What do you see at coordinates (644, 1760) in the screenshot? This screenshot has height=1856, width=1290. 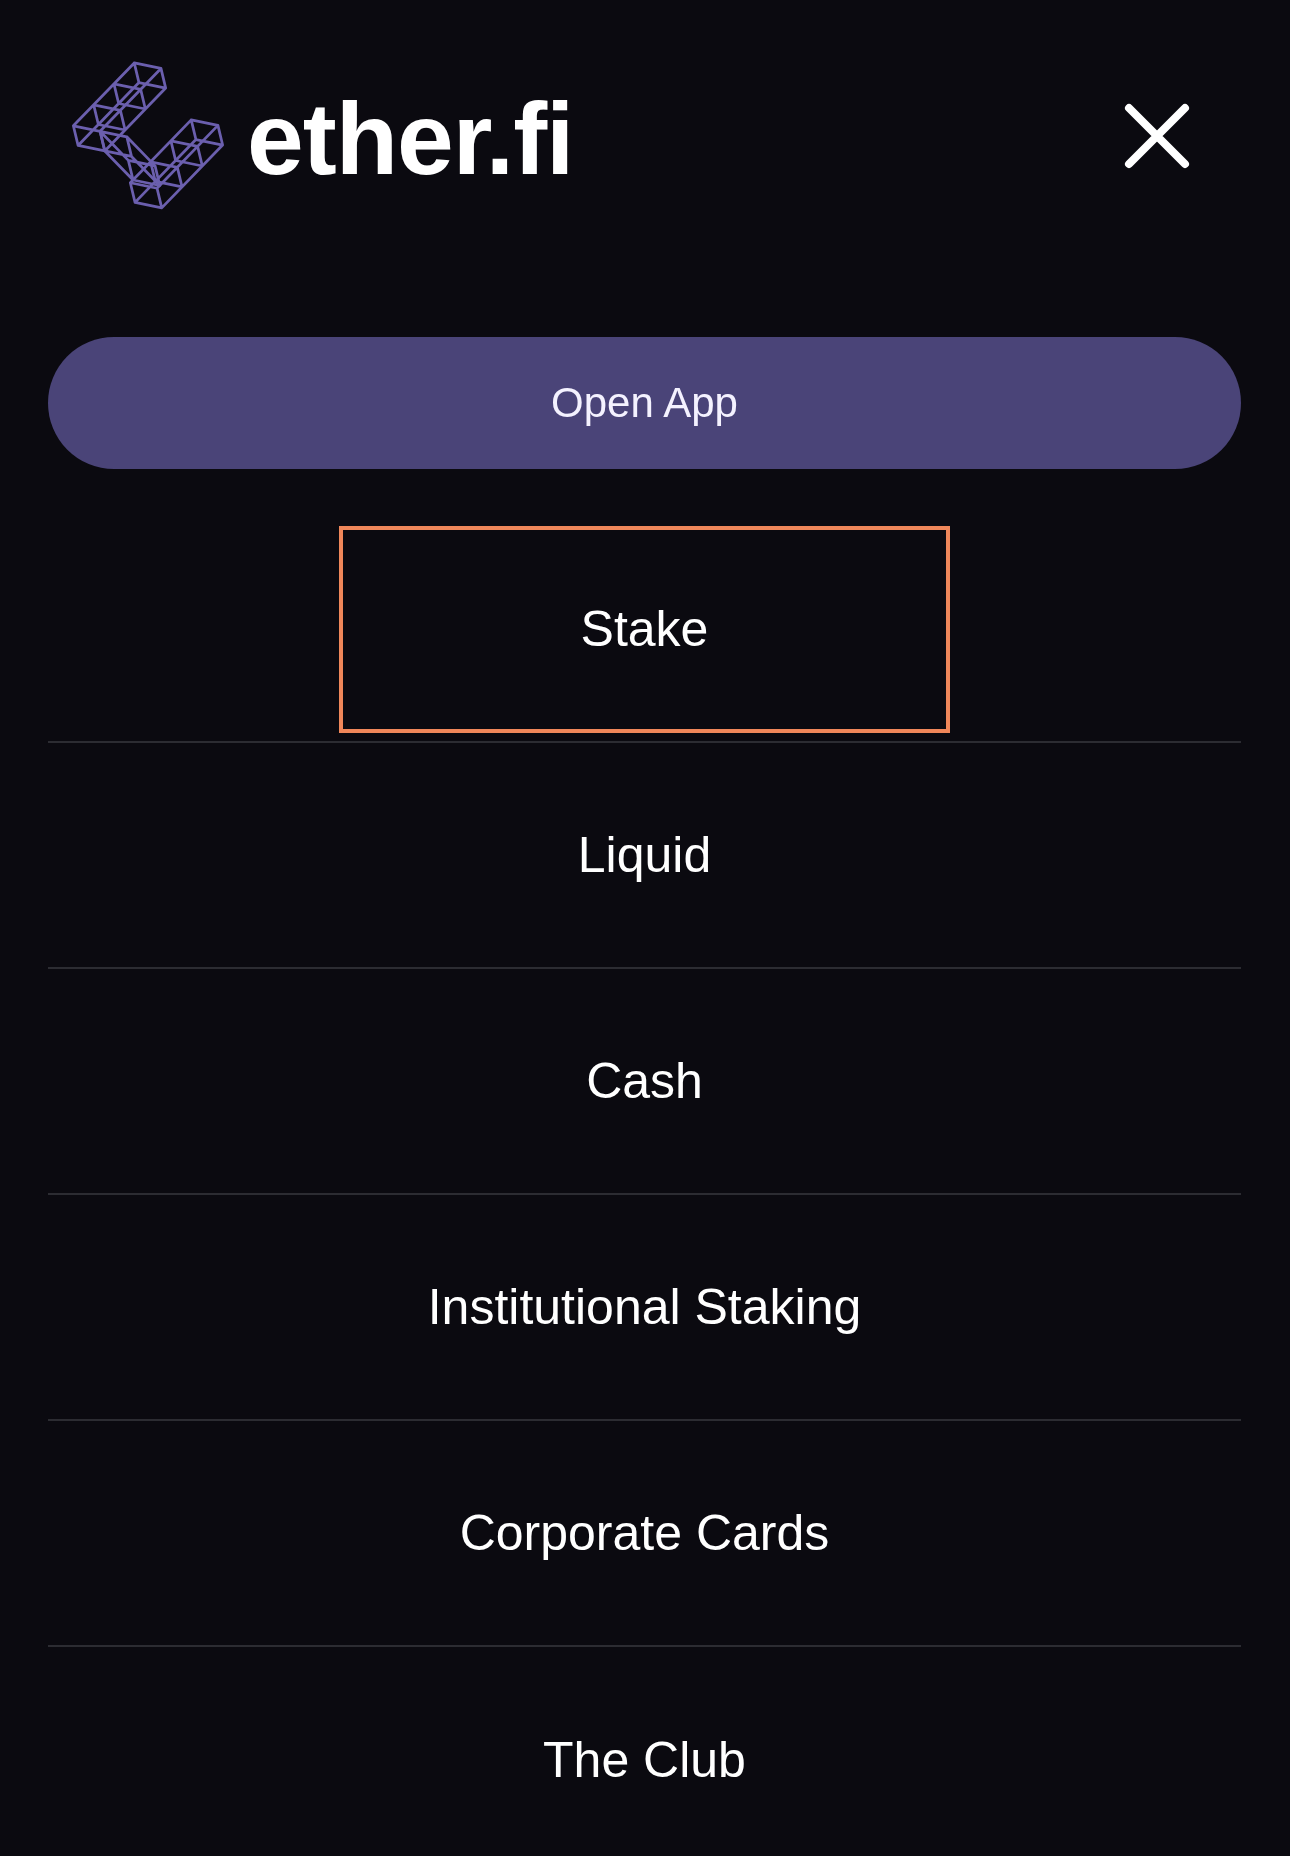 I see `nav-link: The Club` at bounding box center [644, 1760].